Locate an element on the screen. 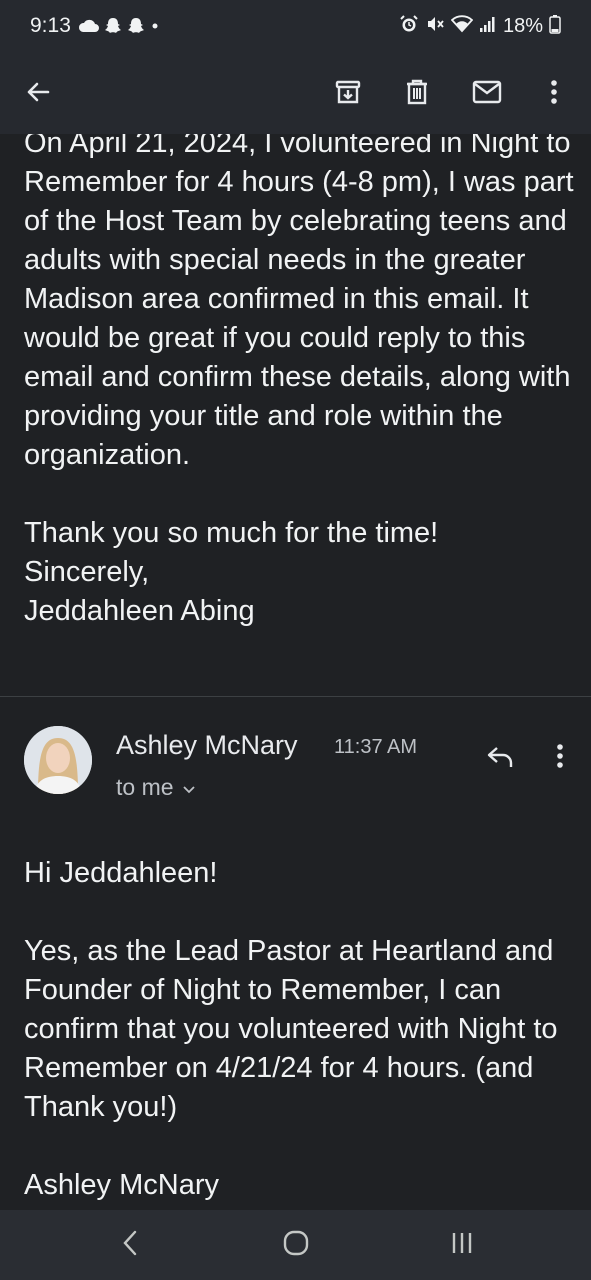  recipient-label: to me is located at coordinates (145, 787).